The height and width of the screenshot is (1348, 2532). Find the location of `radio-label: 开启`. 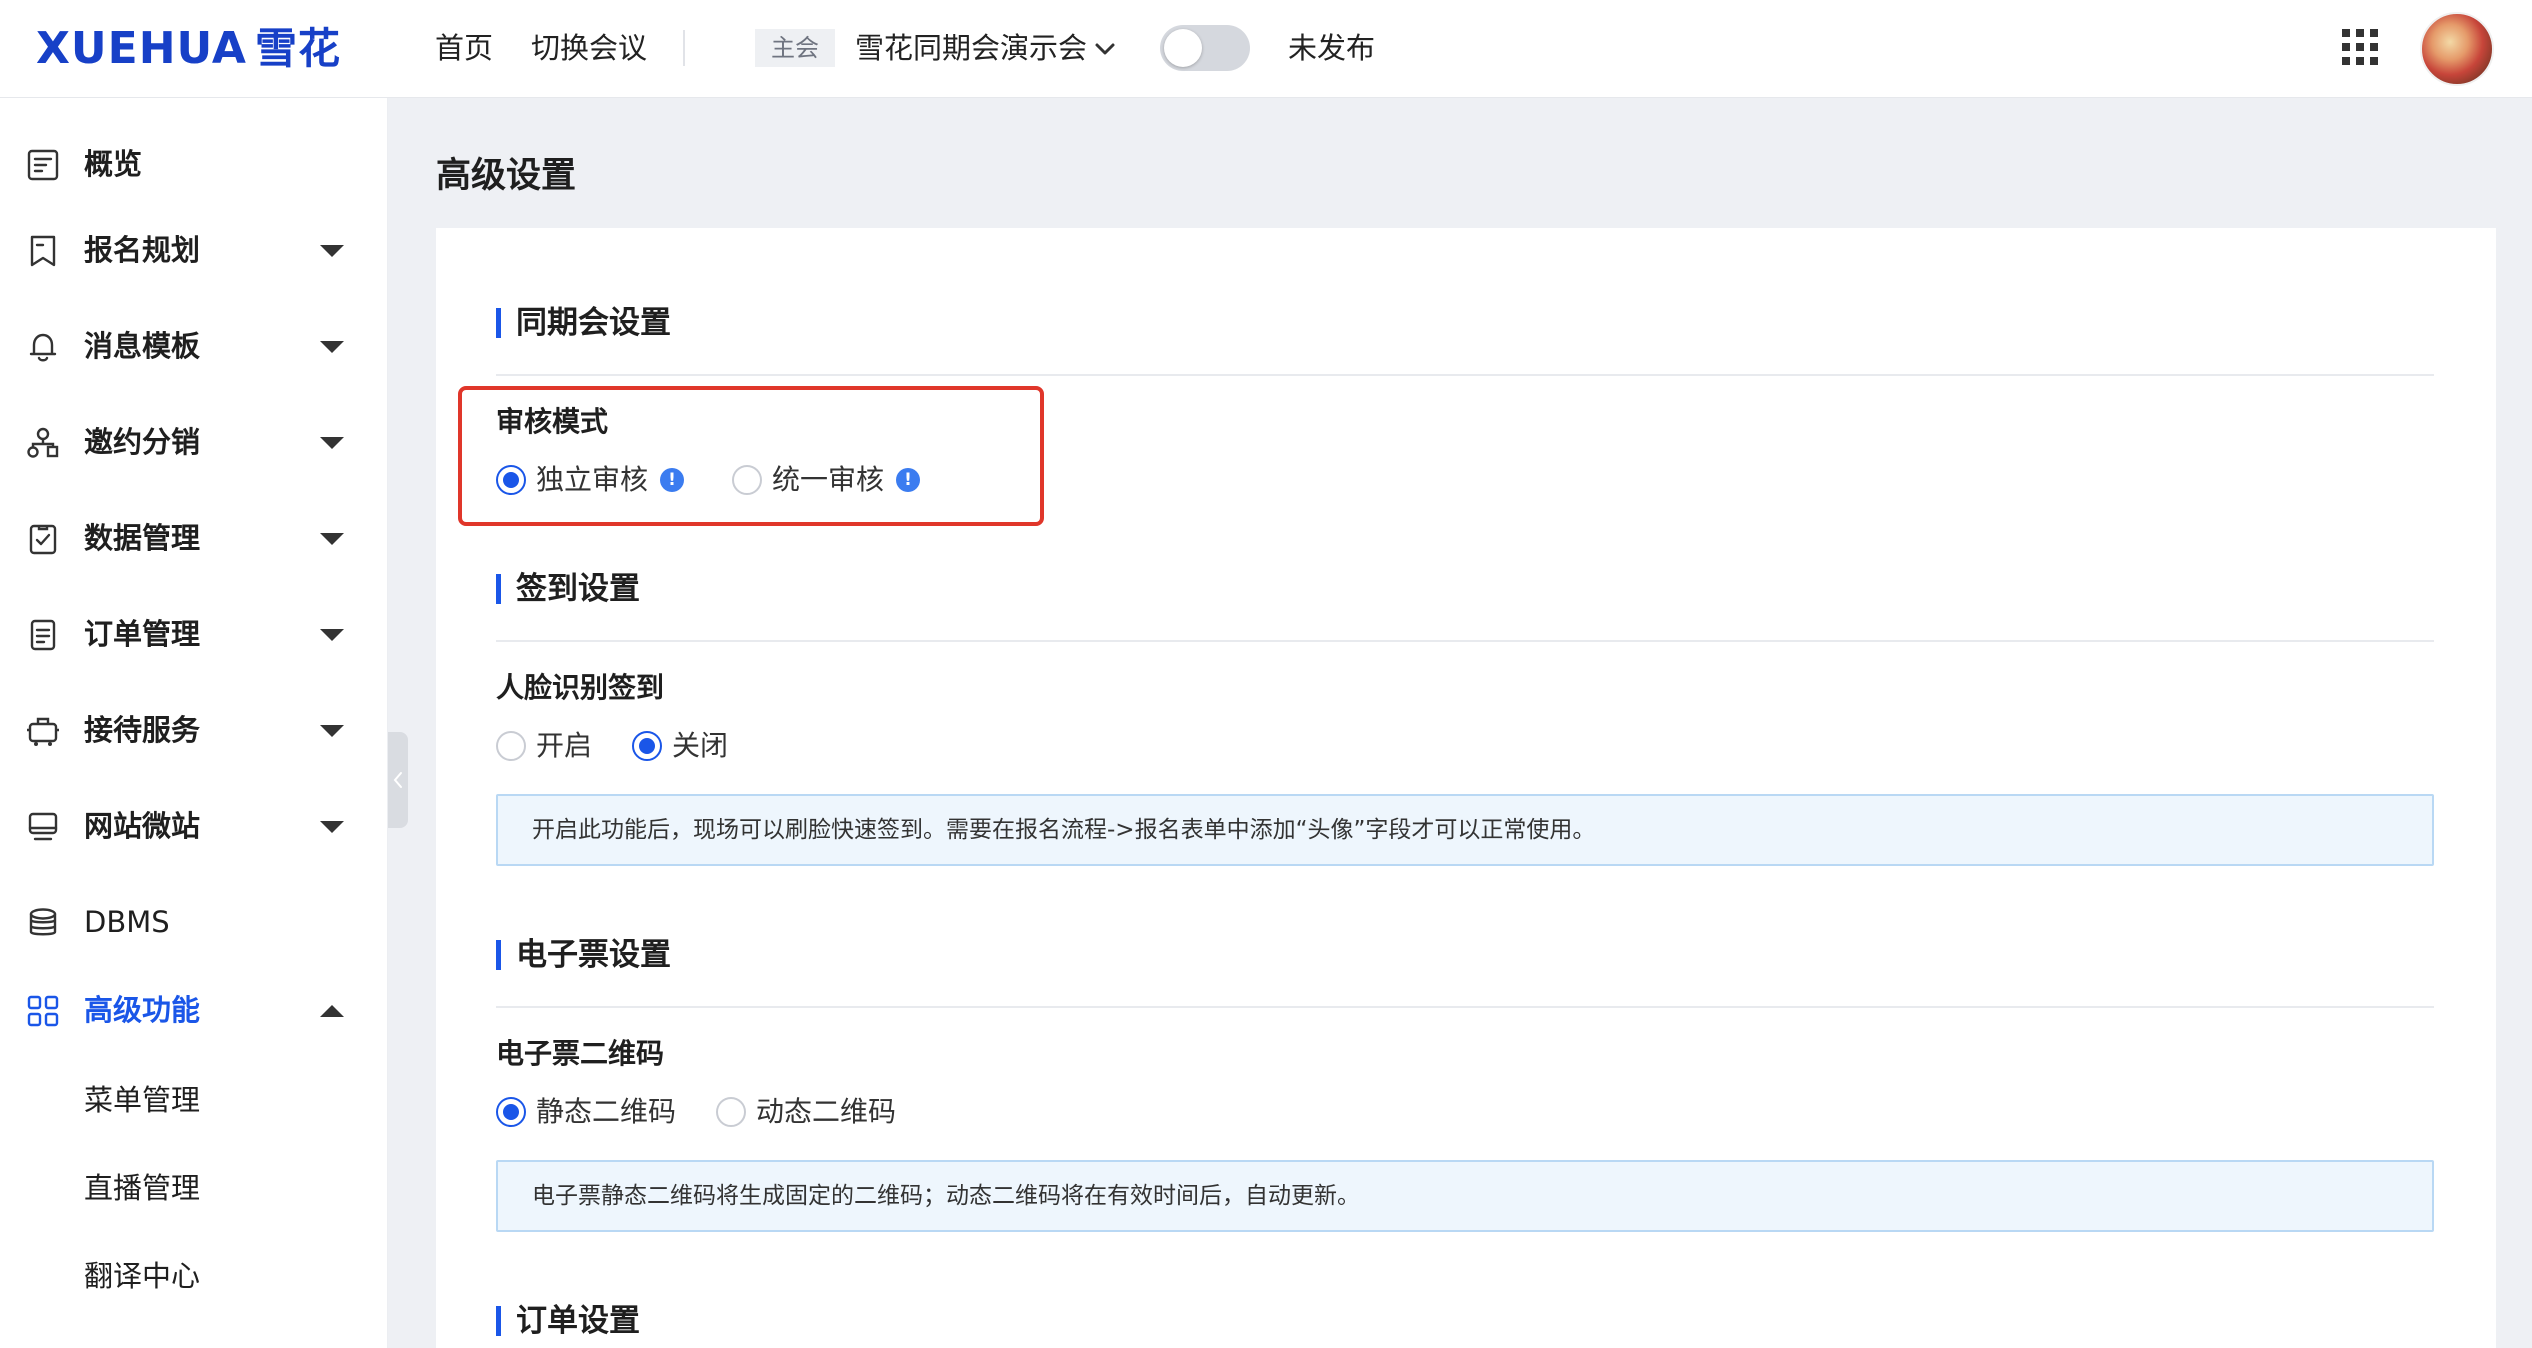

radio-label: 开启 is located at coordinates (564, 745).